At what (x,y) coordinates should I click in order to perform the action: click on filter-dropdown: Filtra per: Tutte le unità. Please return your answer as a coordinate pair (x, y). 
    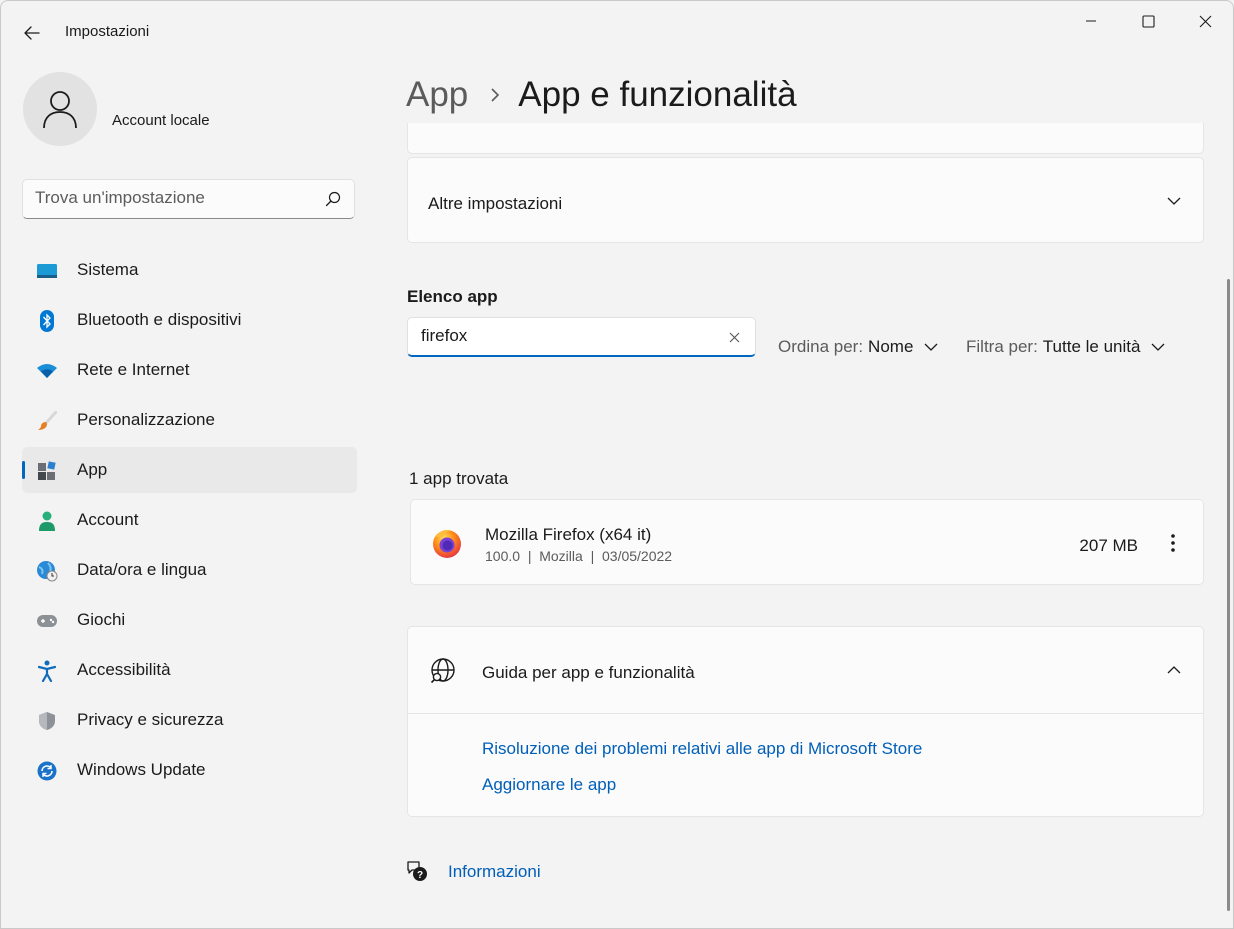
    Looking at the image, I should click on (1066, 347).